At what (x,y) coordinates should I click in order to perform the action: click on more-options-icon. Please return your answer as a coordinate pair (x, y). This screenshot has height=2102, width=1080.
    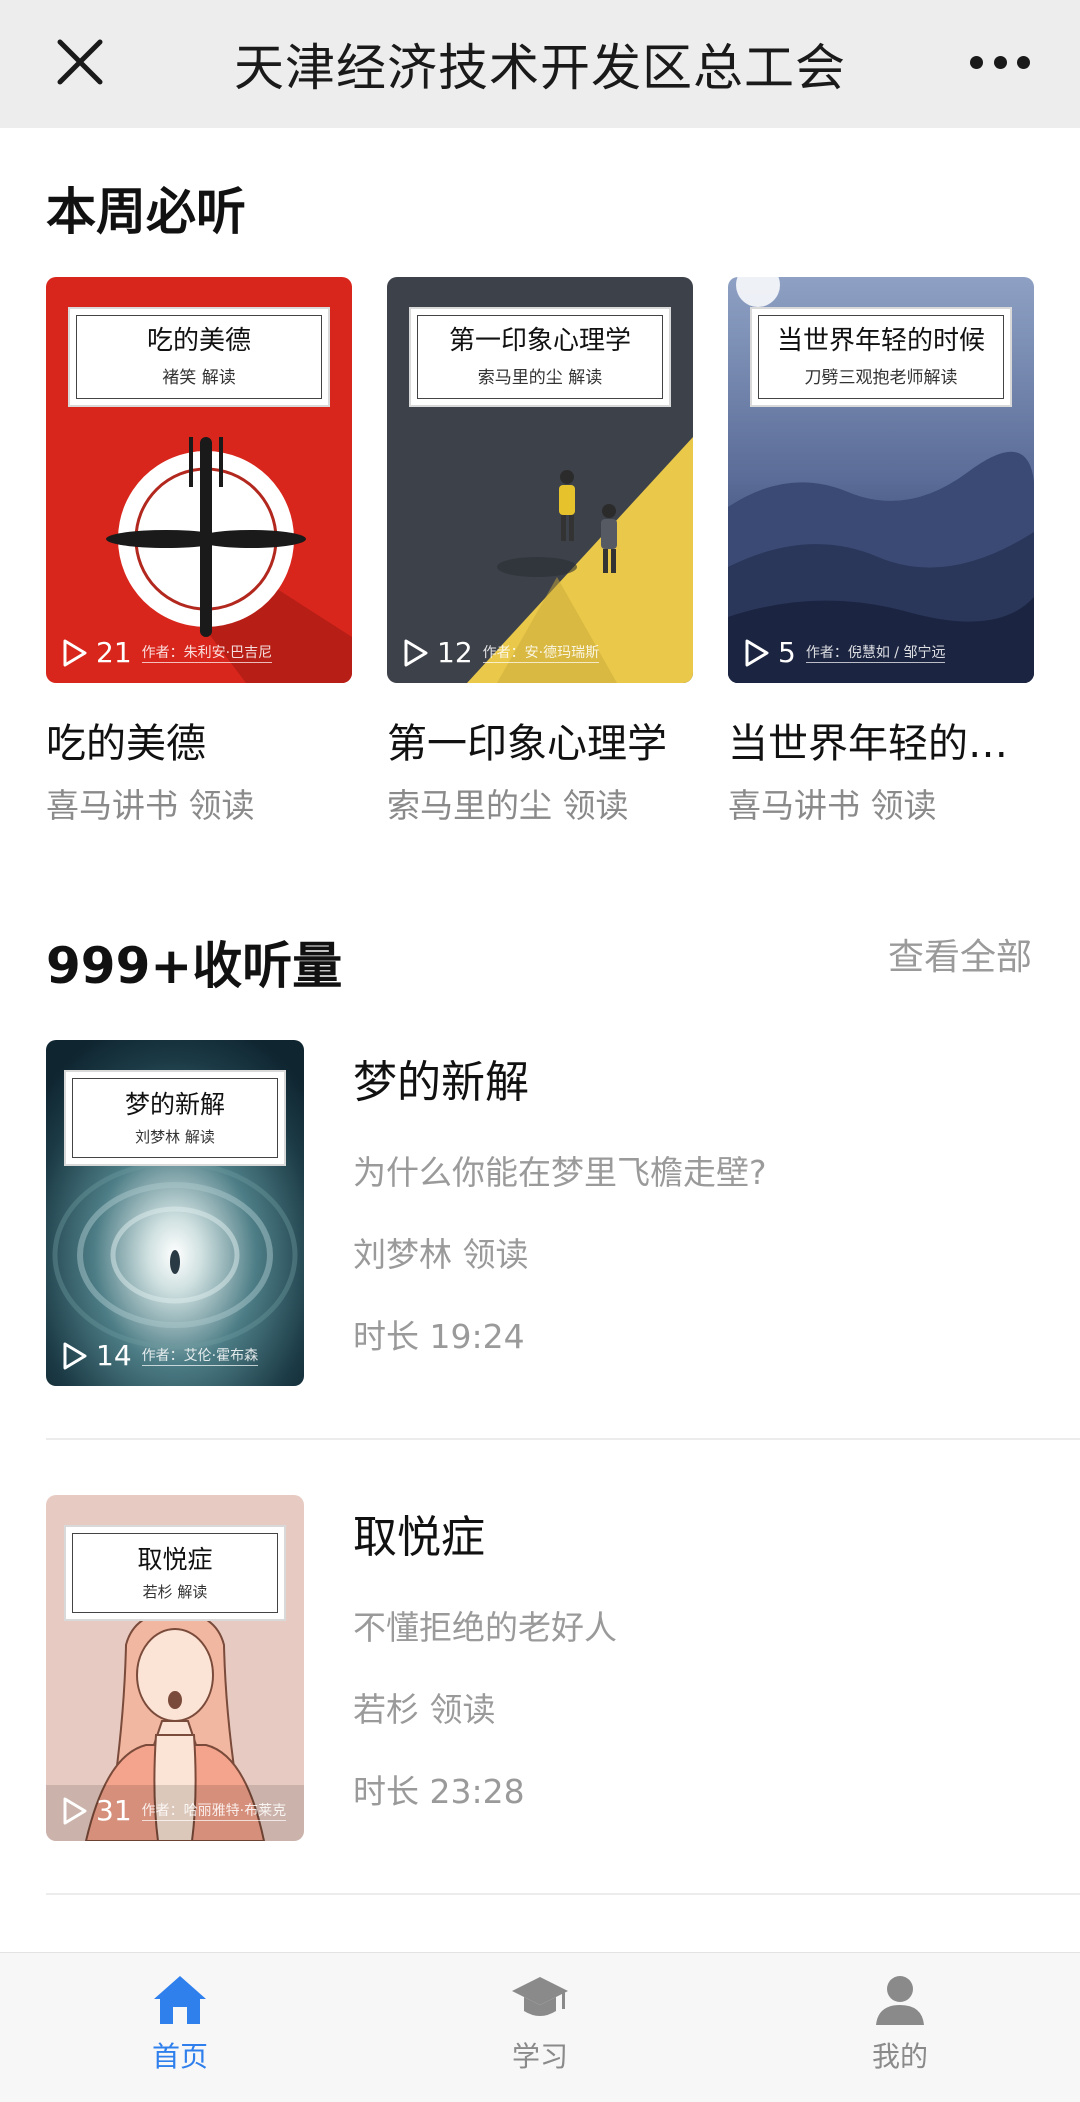
    Looking at the image, I should click on (1000, 62).